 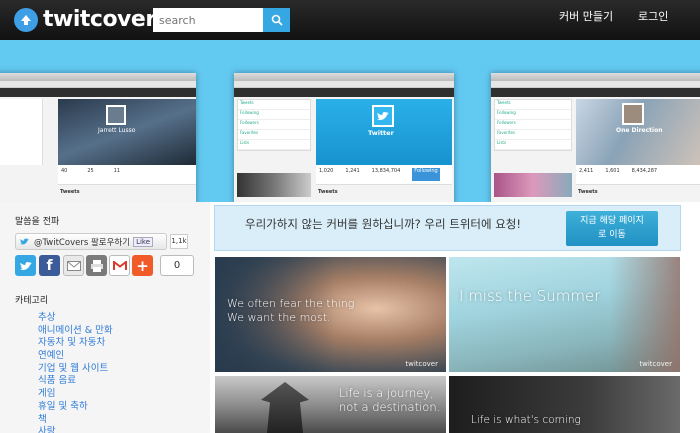 I want to click on nav-make-cover: 커버 만들기, so click(x=586, y=16).